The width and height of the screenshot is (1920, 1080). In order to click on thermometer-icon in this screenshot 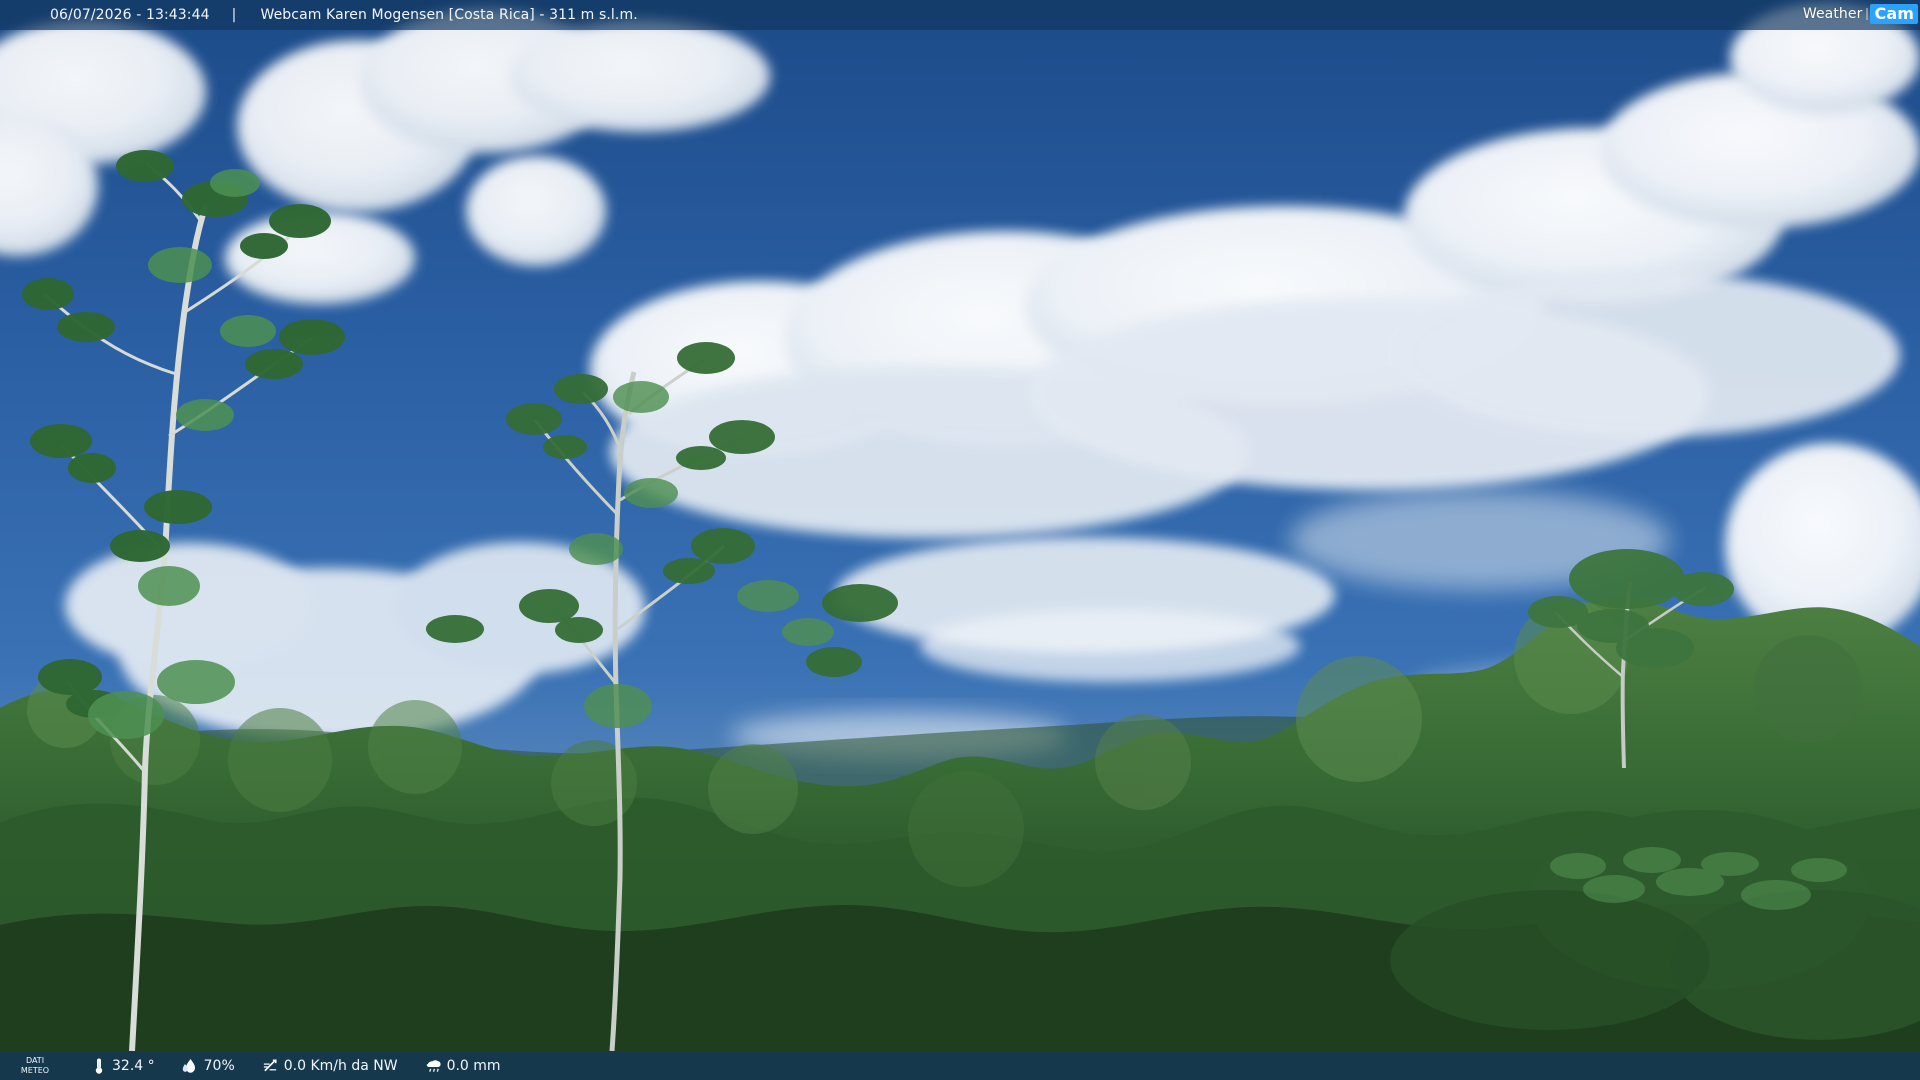, I will do `click(98, 1066)`.